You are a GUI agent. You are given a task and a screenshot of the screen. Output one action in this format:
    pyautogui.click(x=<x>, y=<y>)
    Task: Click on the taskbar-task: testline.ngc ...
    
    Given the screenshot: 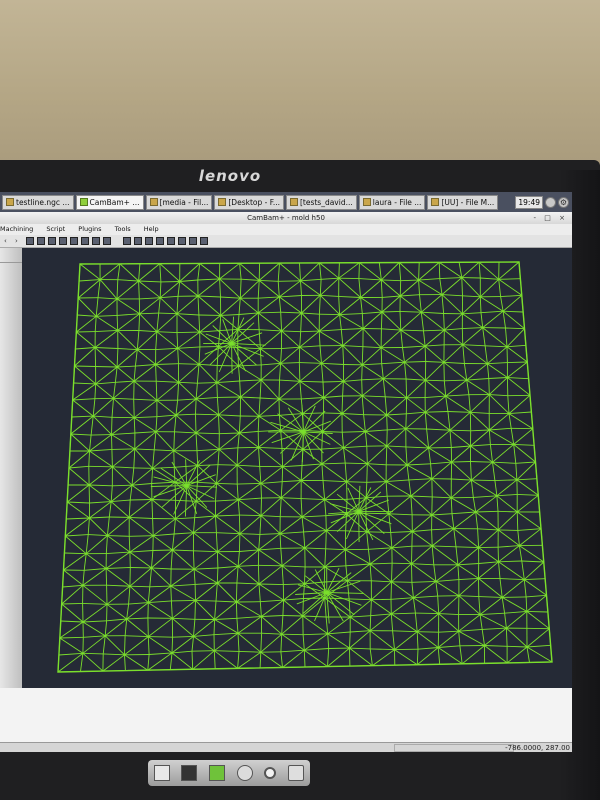 What is the action you would take?
    pyautogui.click(x=38, y=202)
    